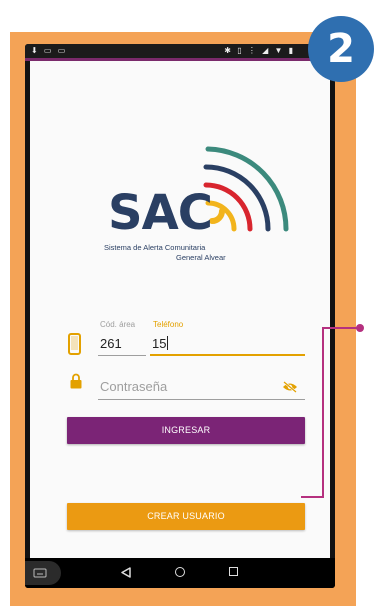 The height and width of the screenshot is (606, 376). What do you see at coordinates (126, 572) in the screenshot?
I see `back-triangle-icon` at bounding box center [126, 572].